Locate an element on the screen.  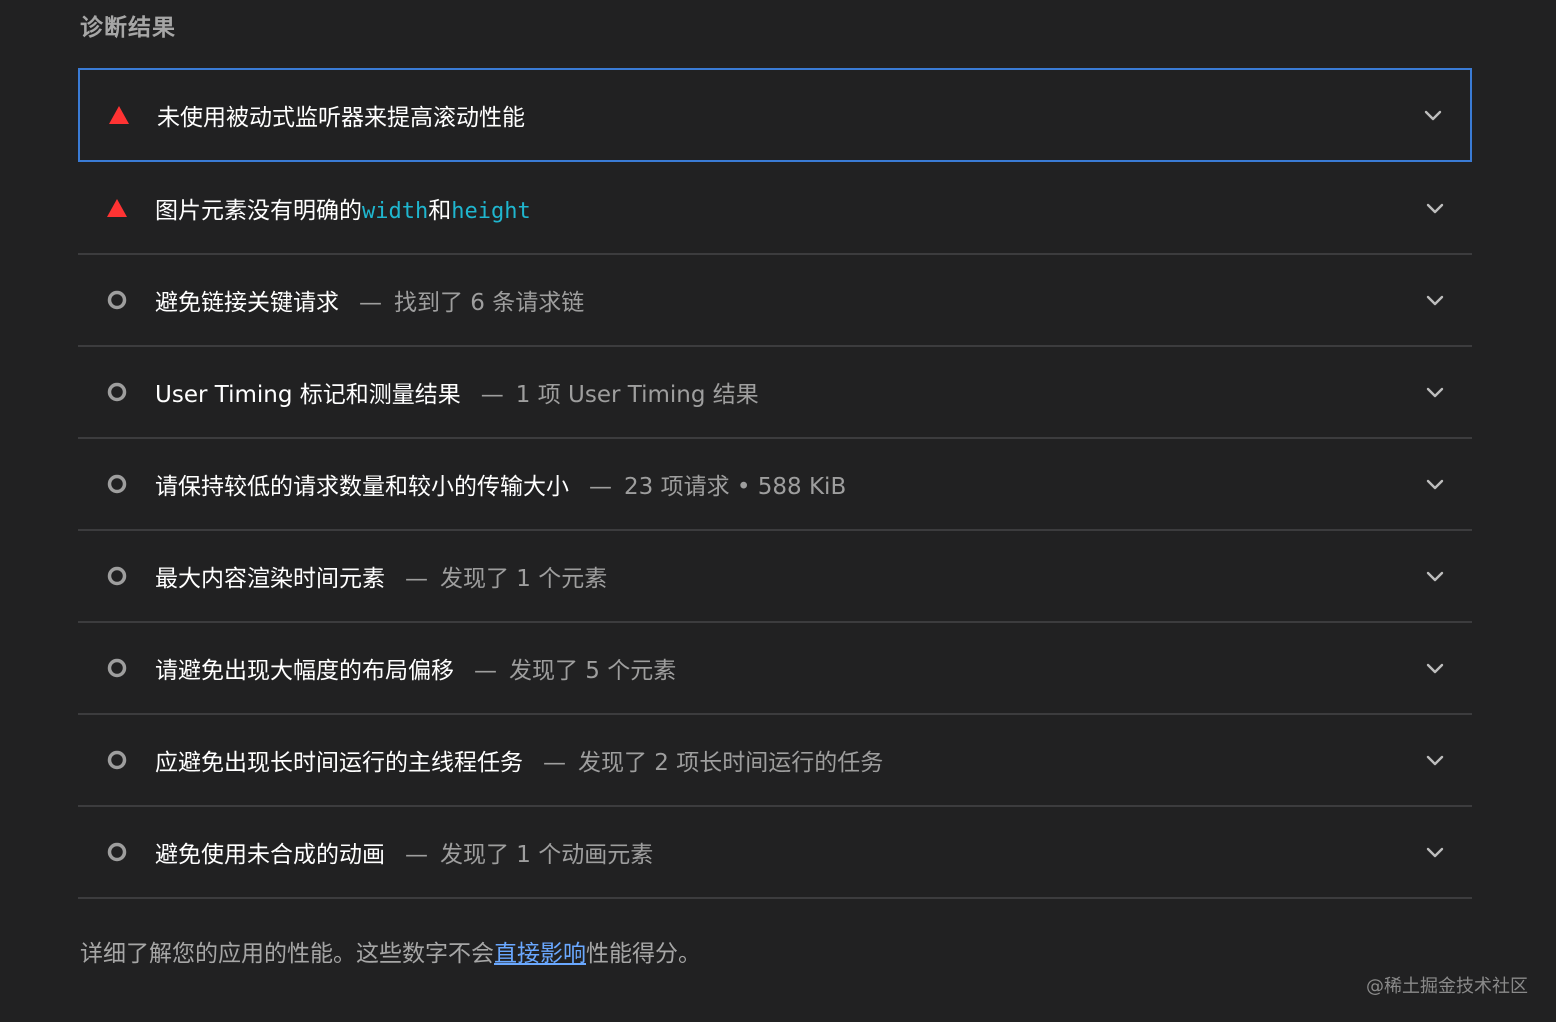
audit-summary: 找到了 6 条请求链 is located at coordinates (489, 303).